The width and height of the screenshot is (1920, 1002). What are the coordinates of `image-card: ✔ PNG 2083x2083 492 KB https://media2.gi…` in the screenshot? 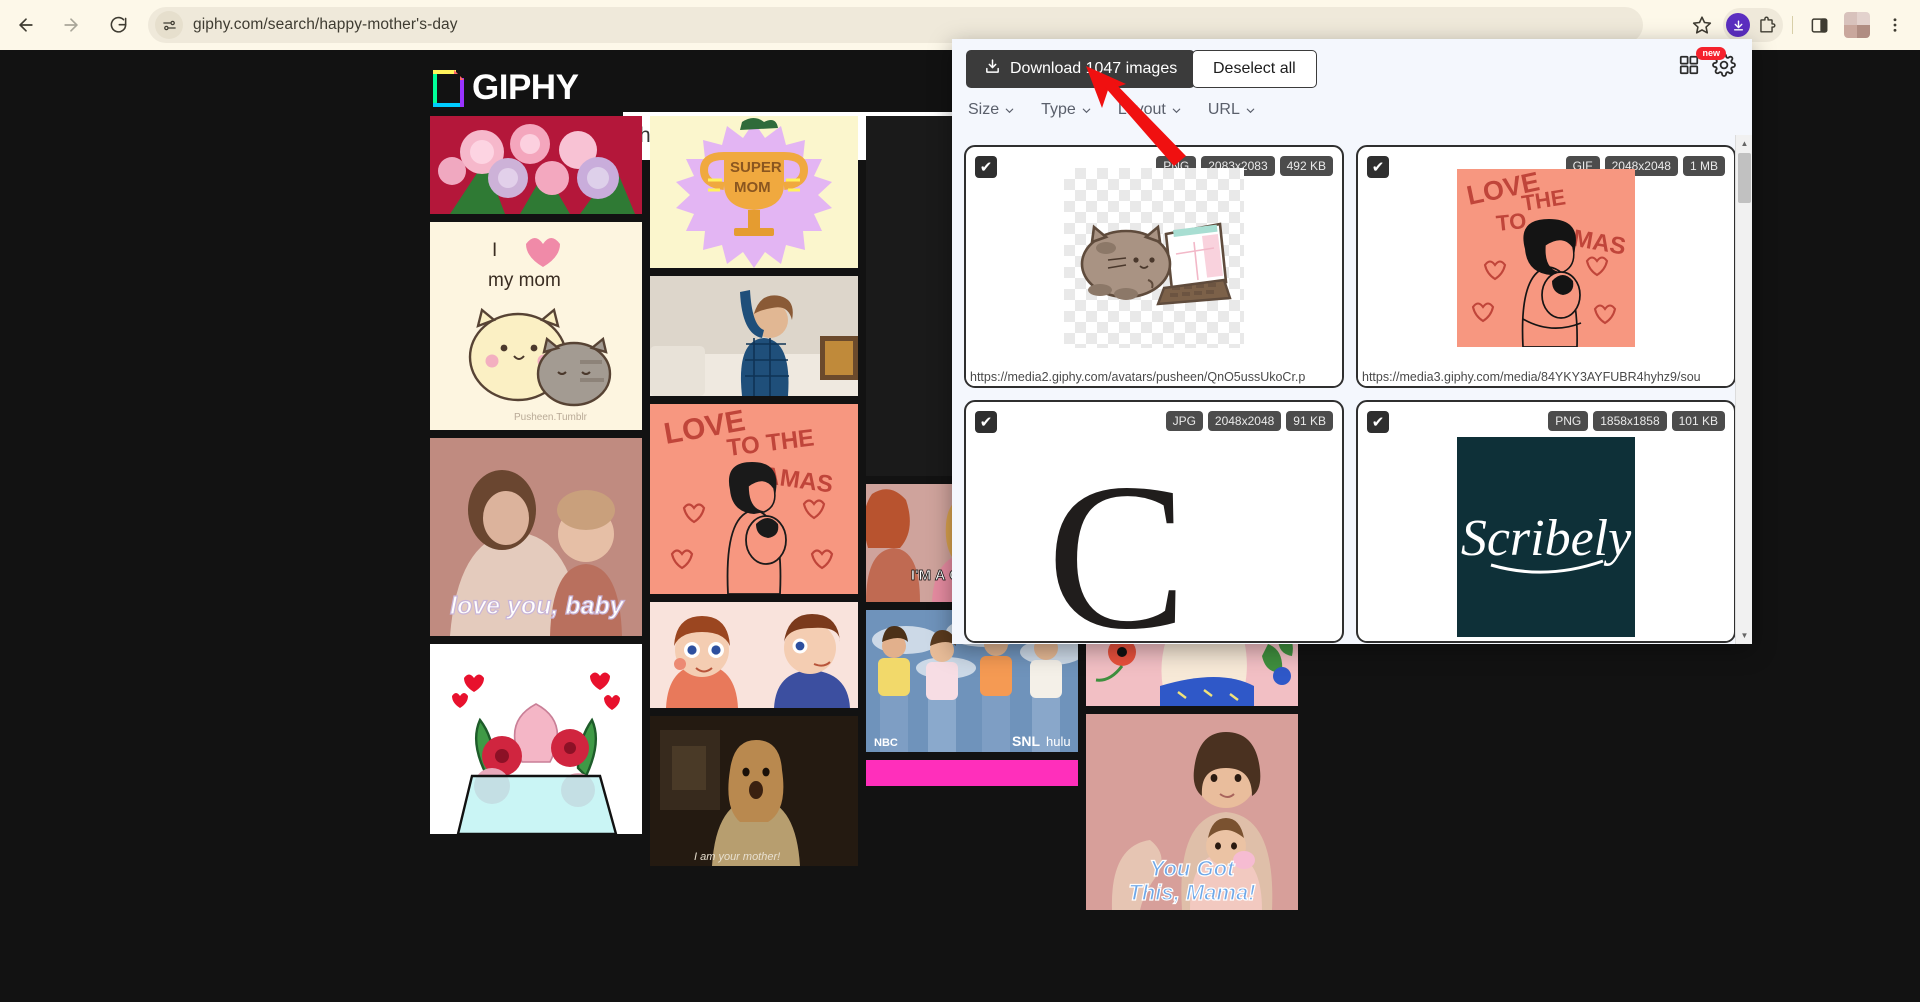 It's located at (1154, 266).